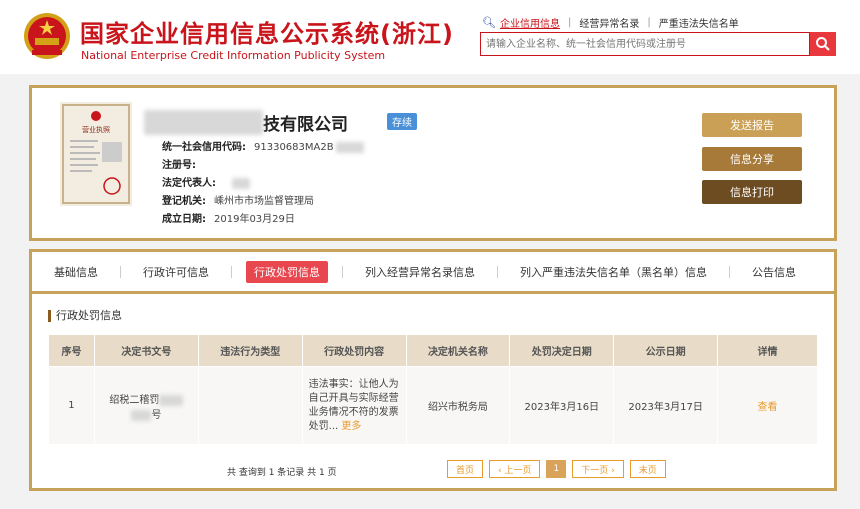 The height and width of the screenshot is (509, 860). I want to click on send-report-button: 发送报告, so click(752, 125).